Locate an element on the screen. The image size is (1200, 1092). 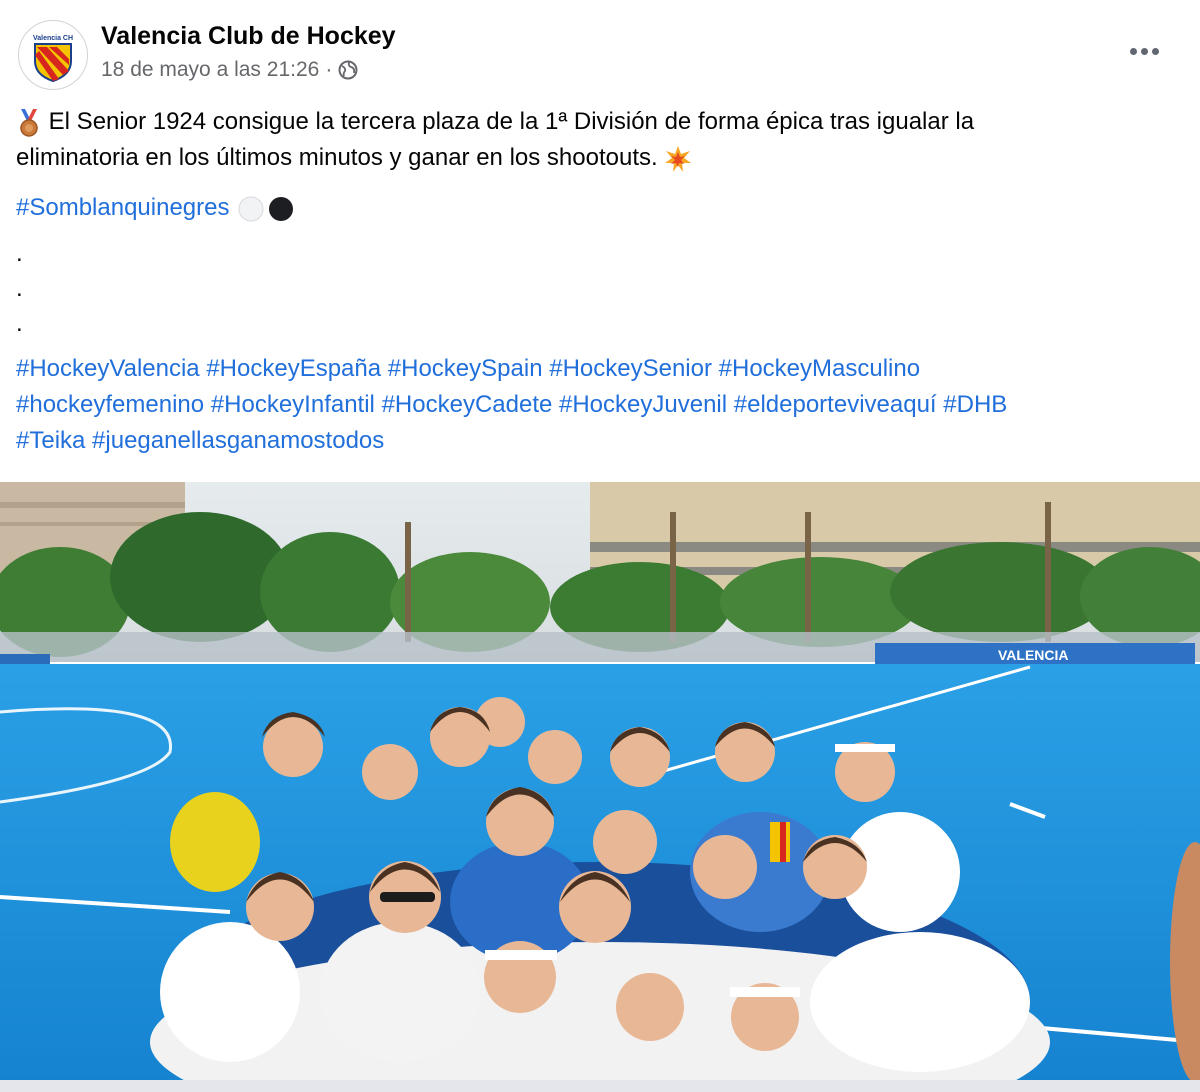
banner-text: VALENCIA is located at coordinates (1033, 655).